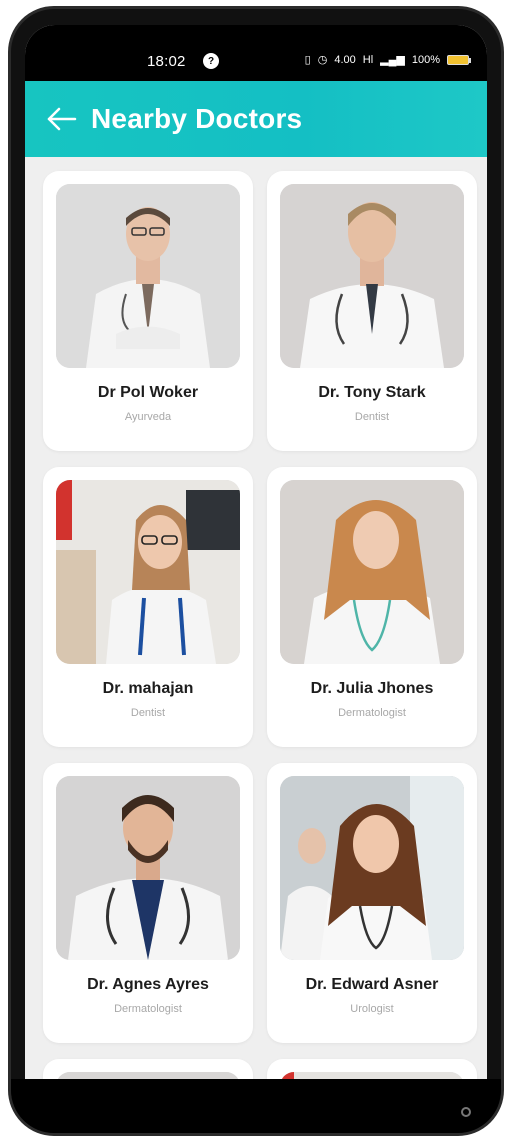  I want to click on status-time: 18:02, so click(166, 61).